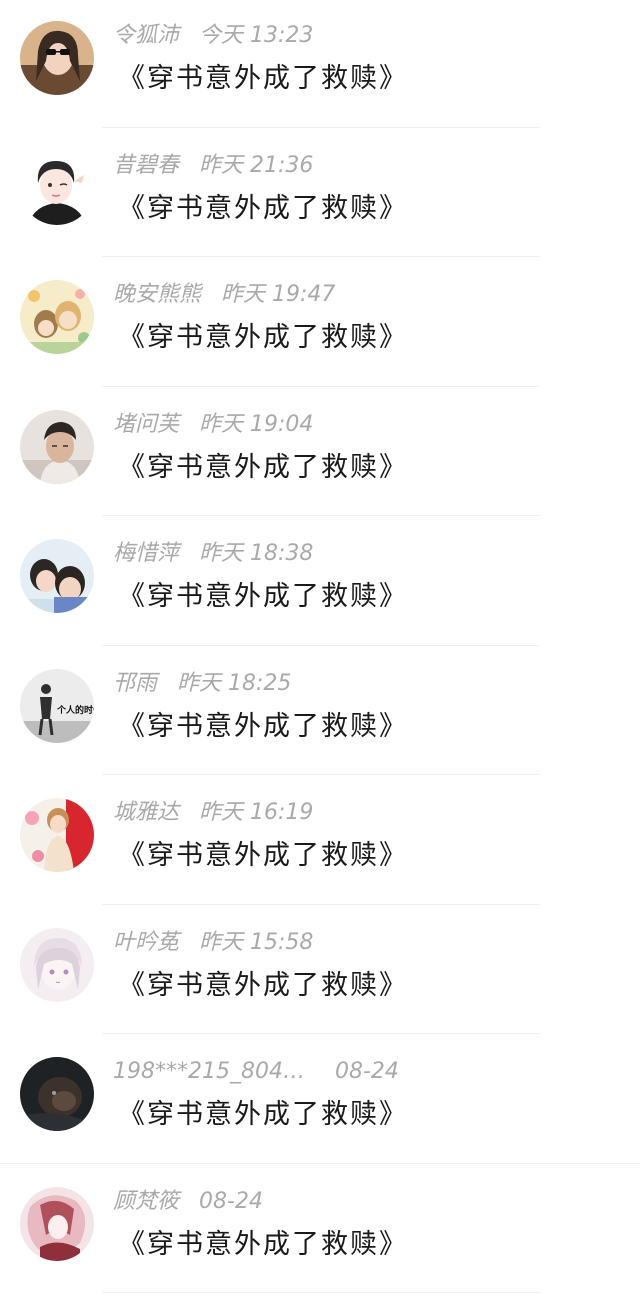  I want to click on username: 晚安熊熊, so click(157, 294).